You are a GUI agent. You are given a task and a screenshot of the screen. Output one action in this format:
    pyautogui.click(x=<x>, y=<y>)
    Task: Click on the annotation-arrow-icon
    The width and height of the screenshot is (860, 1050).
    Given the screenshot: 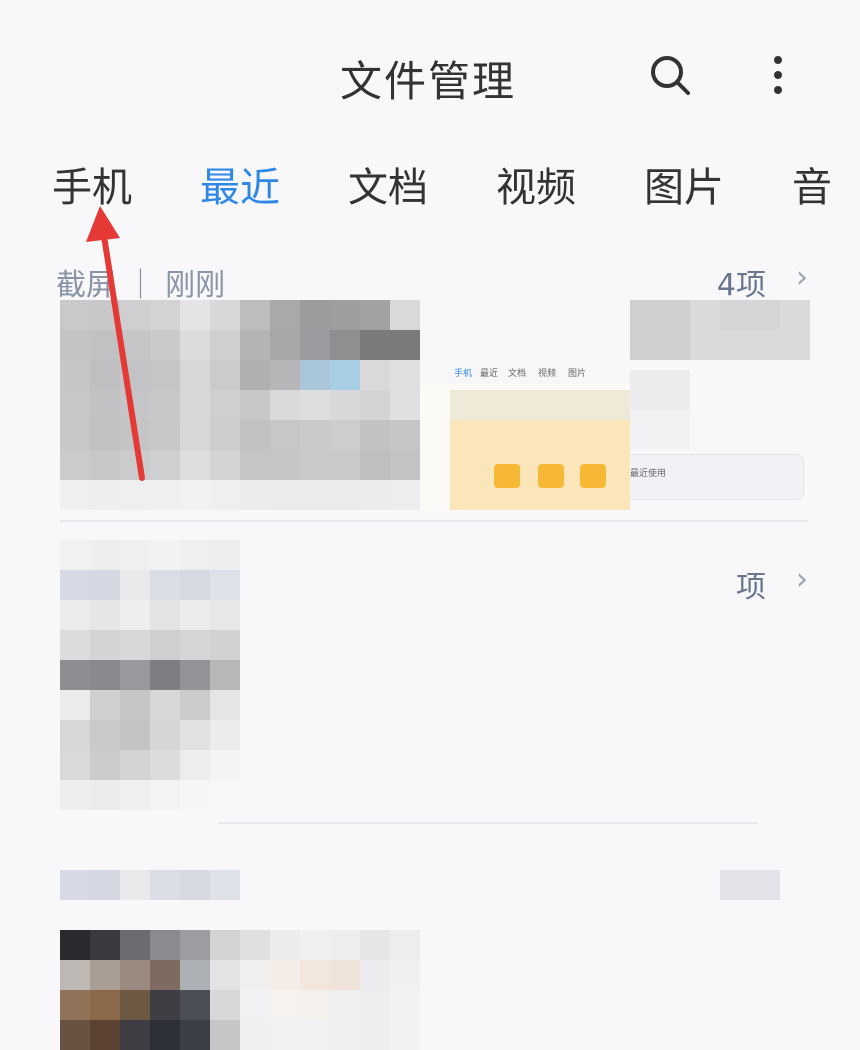 What is the action you would take?
    pyautogui.click(x=115, y=343)
    